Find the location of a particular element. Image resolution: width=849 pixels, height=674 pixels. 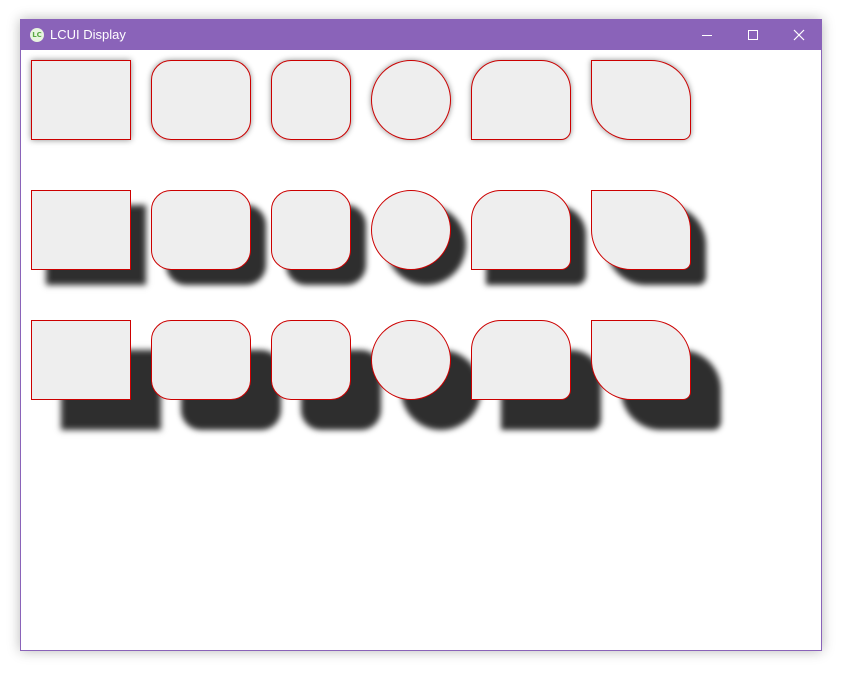

minimize-icon is located at coordinates (707, 35).